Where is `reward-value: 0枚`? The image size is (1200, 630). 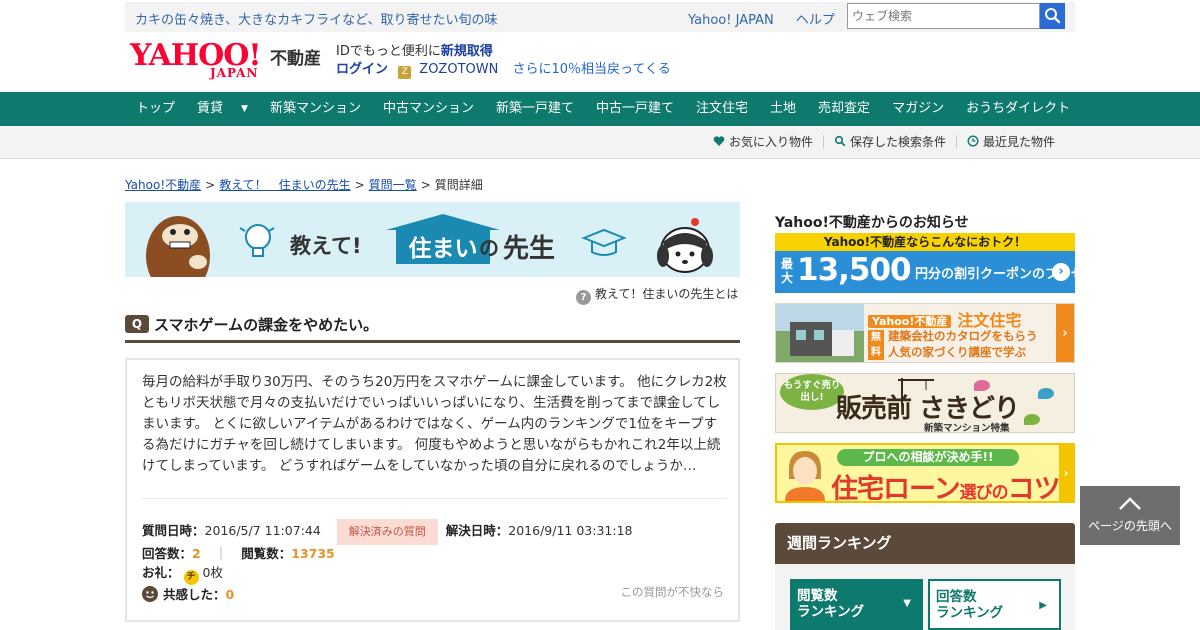 reward-value: 0枚 is located at coordinates (212, 572).